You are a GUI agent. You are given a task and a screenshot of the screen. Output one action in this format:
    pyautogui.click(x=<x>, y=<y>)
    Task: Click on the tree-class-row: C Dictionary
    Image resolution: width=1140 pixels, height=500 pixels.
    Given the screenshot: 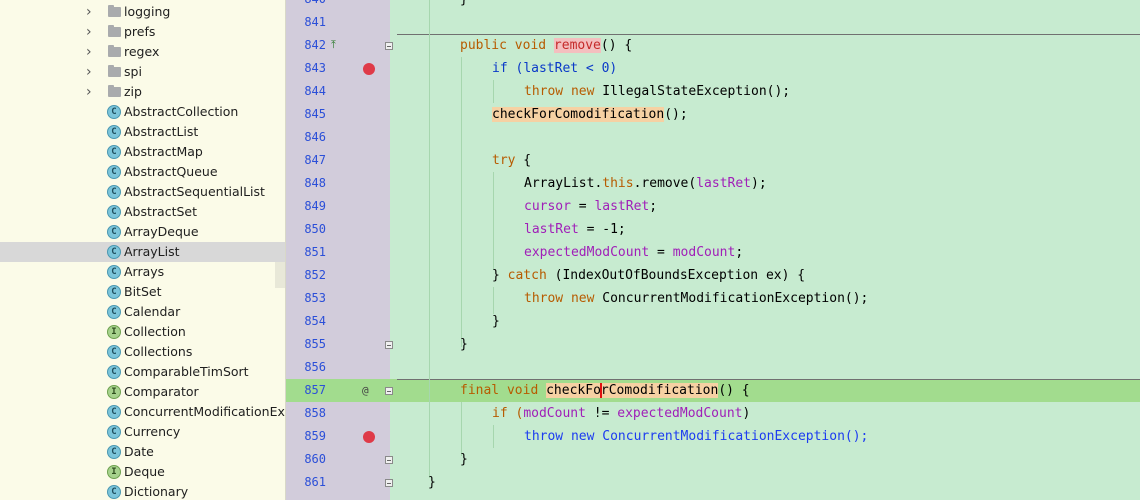 What is the action you would take?
    pyautogui.click(x=142, y=491)
    